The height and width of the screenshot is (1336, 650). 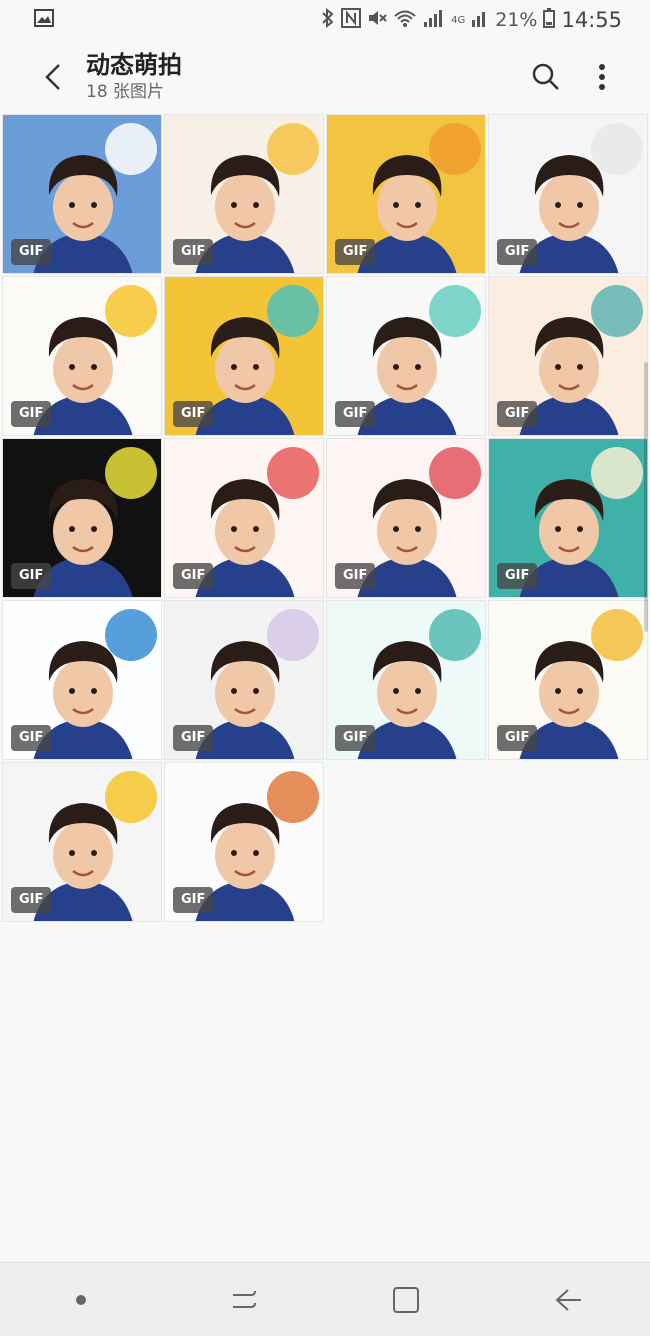 I want to click on clock: 14:55, so click(x=591, y=20).